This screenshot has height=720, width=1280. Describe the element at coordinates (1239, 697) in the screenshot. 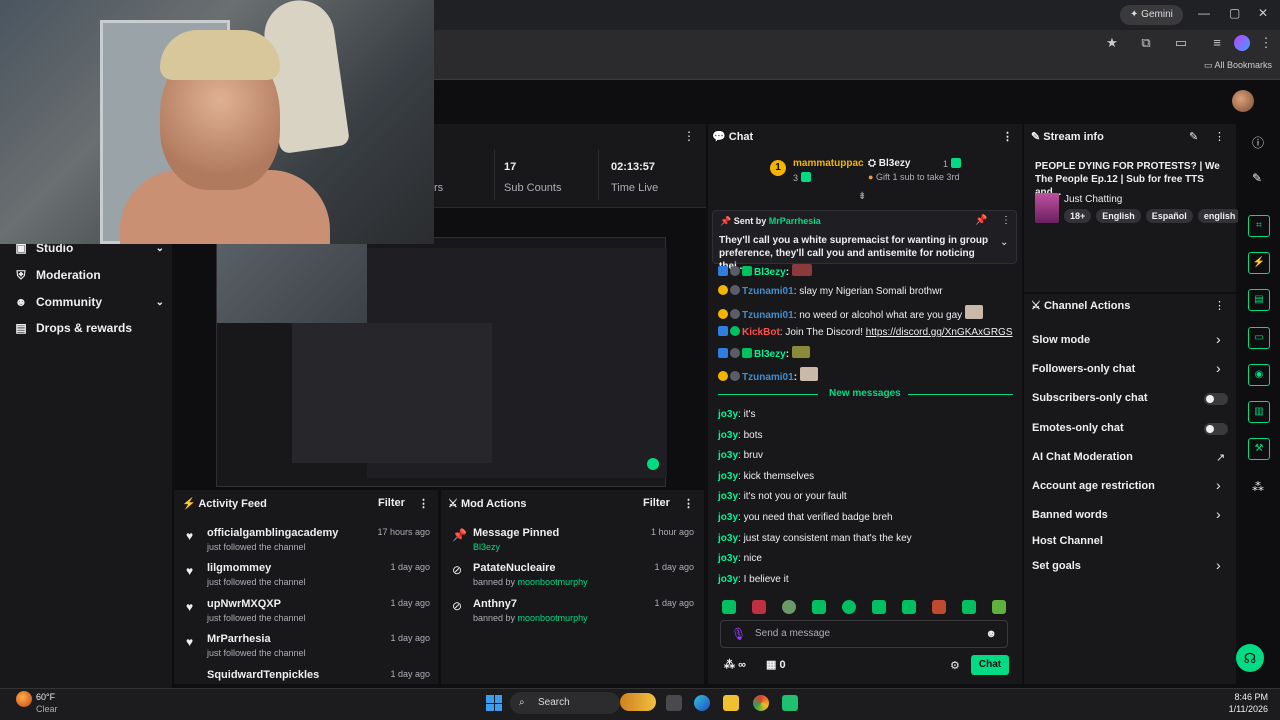

I see `taskbar-time: 8:46 PM` at that location.